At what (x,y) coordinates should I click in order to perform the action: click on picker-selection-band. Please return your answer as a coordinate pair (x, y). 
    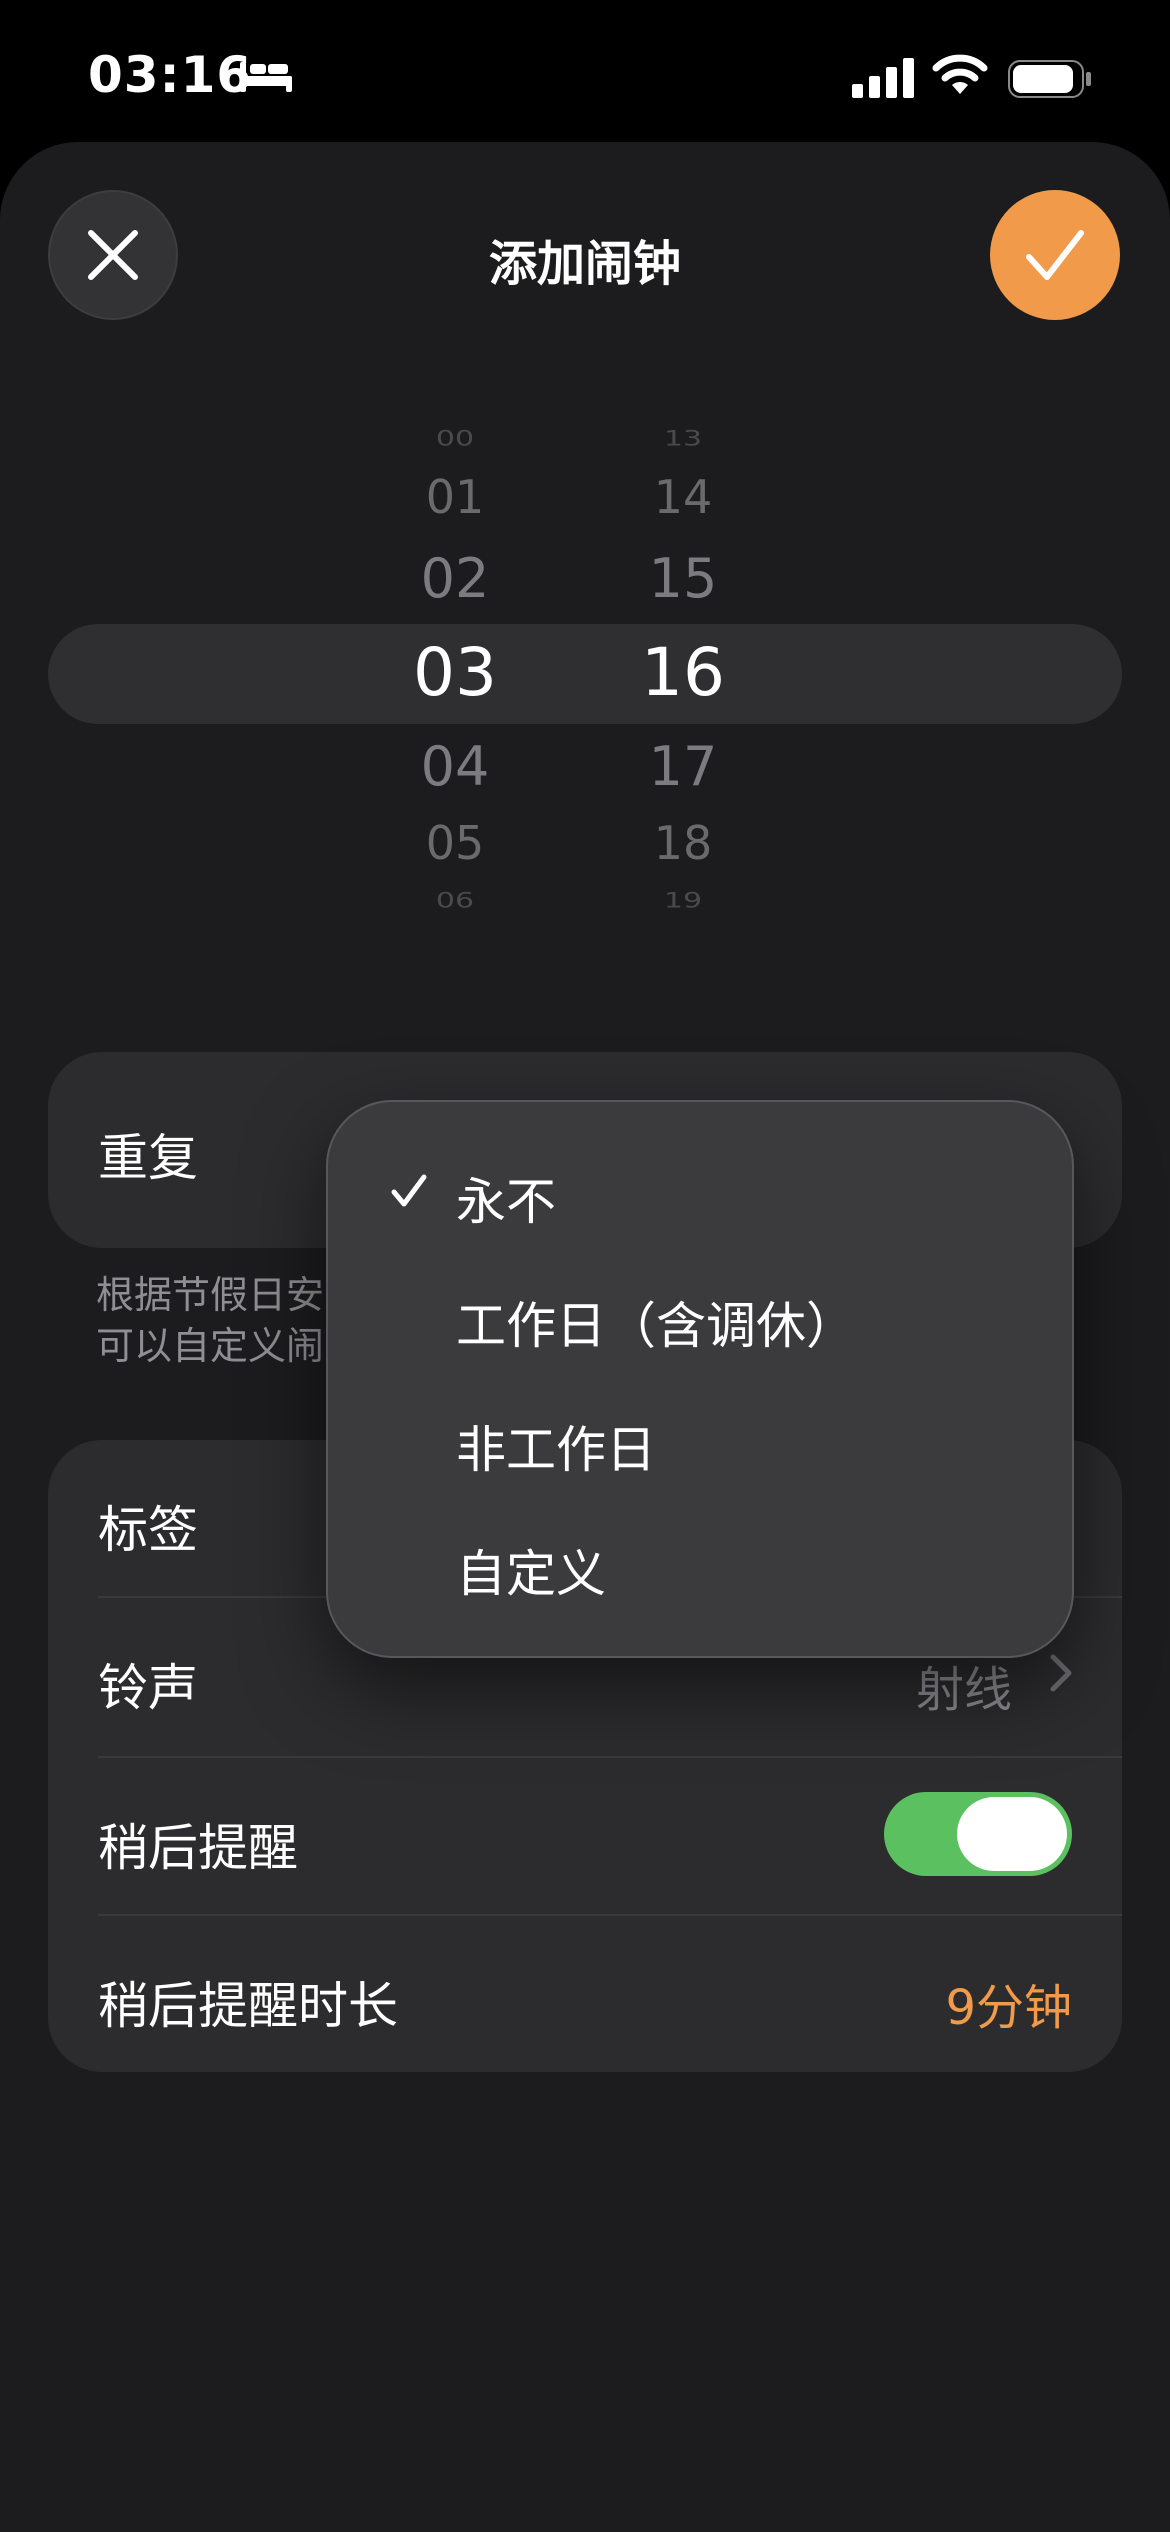
    Looking at the image, I should click on (585, 674).